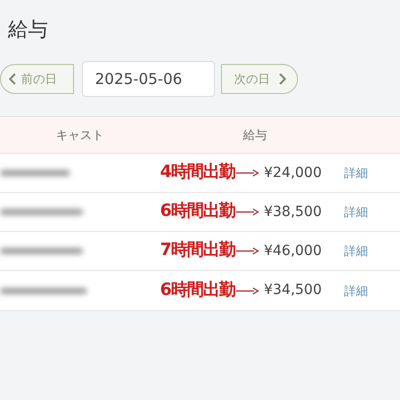 The width and height of the screenshot is (400, 400). I want to click on salary-amount: ¥34,500, so click(293, 290).